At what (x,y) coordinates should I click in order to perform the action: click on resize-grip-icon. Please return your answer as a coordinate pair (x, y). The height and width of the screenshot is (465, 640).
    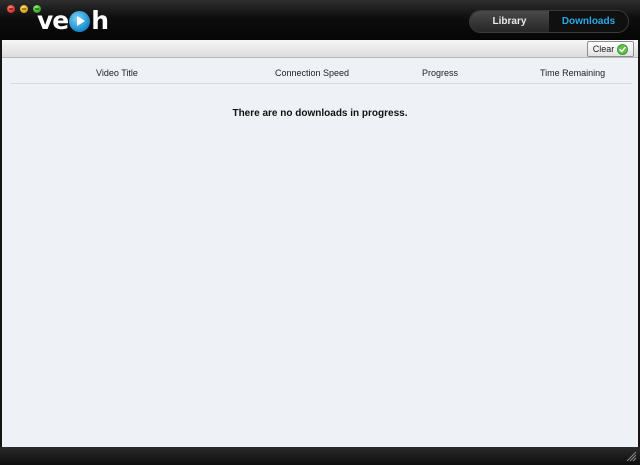
    Looking at the image, I should click on (631, 456).